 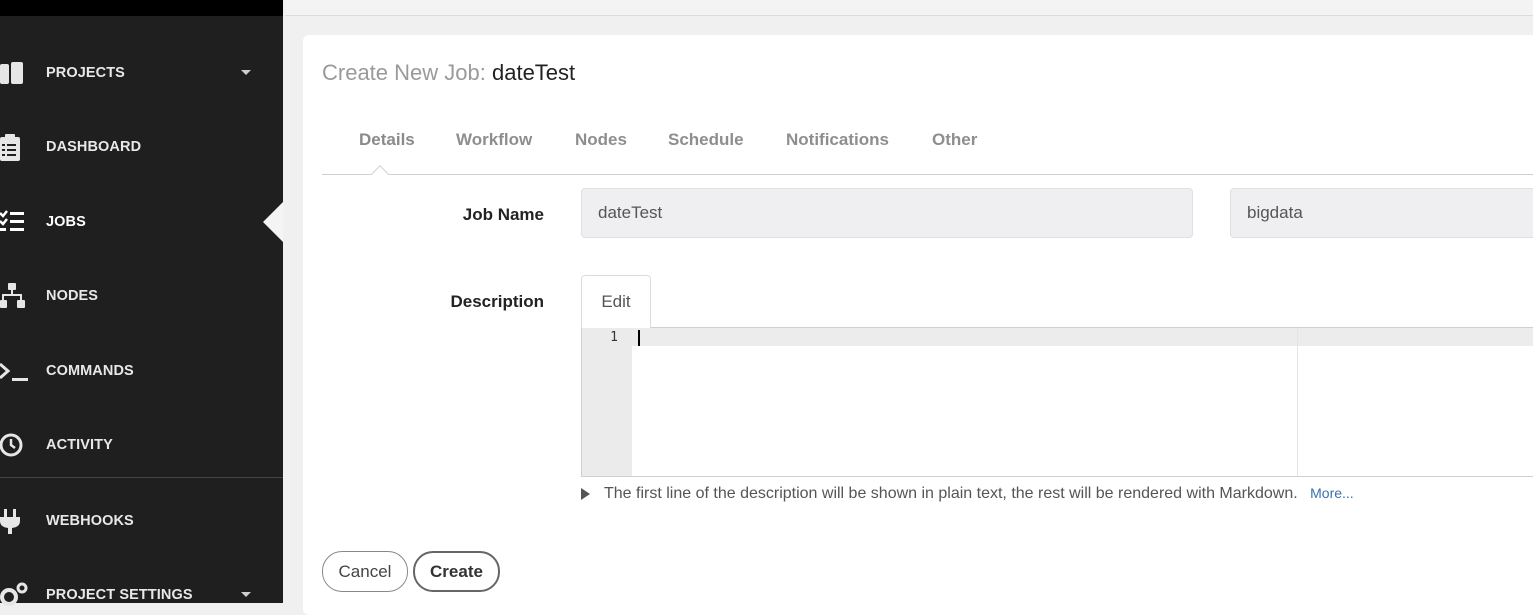 What do you see at coordinates (954, 140) in the screenshot?
I see `tab-other: Other` at bounding box center [954, 140].